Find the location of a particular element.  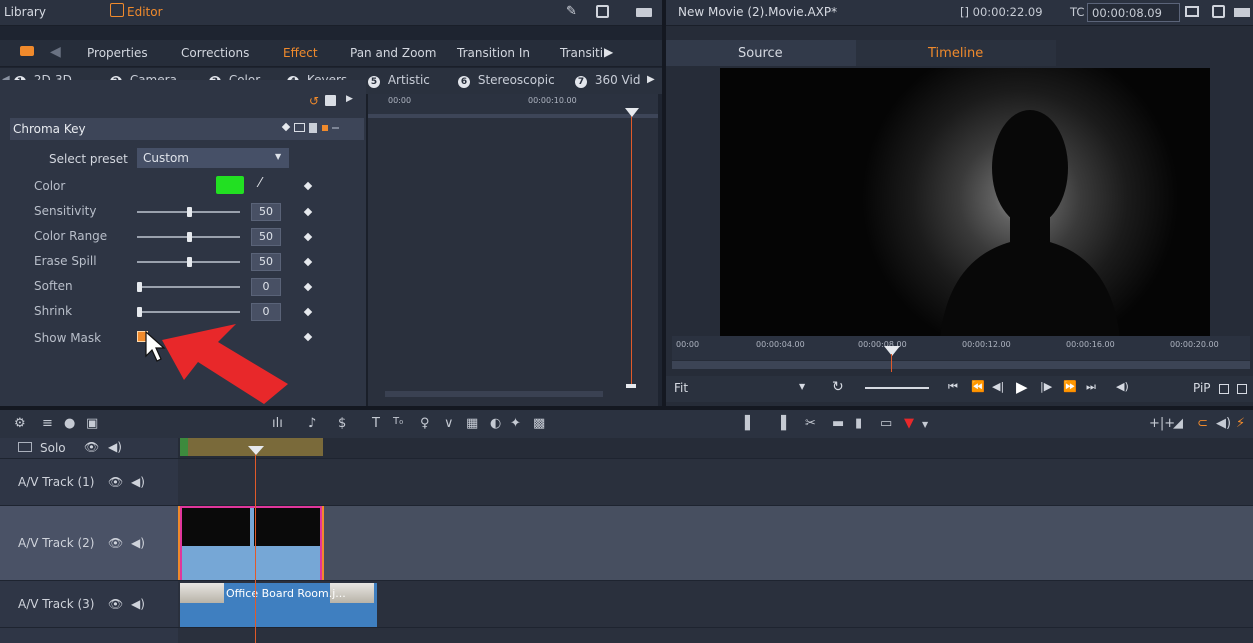

go-to-end-icon: ⏭ is located at coordinates (1091, 387).